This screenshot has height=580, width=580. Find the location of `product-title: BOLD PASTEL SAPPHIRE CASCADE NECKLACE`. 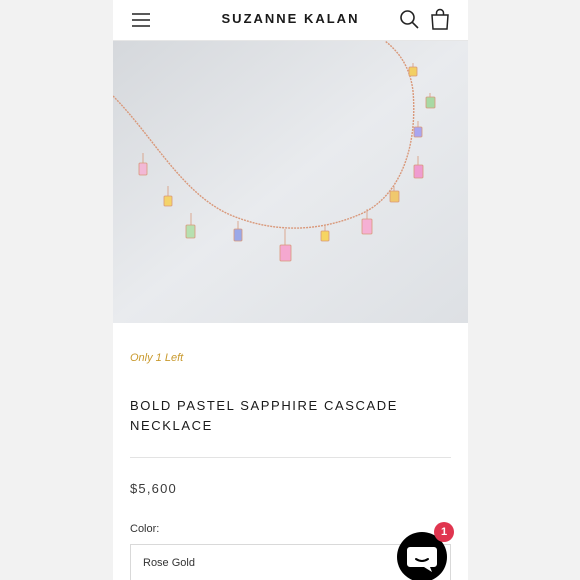

product-title: BOLD PASTEL SAPPHIRE CASCADE NECKLACE is located at coordinates (264, 415).